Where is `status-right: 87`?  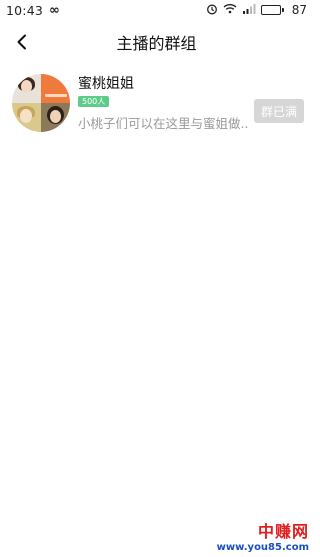
status-right: 87 is located at coordinates (256, 10).